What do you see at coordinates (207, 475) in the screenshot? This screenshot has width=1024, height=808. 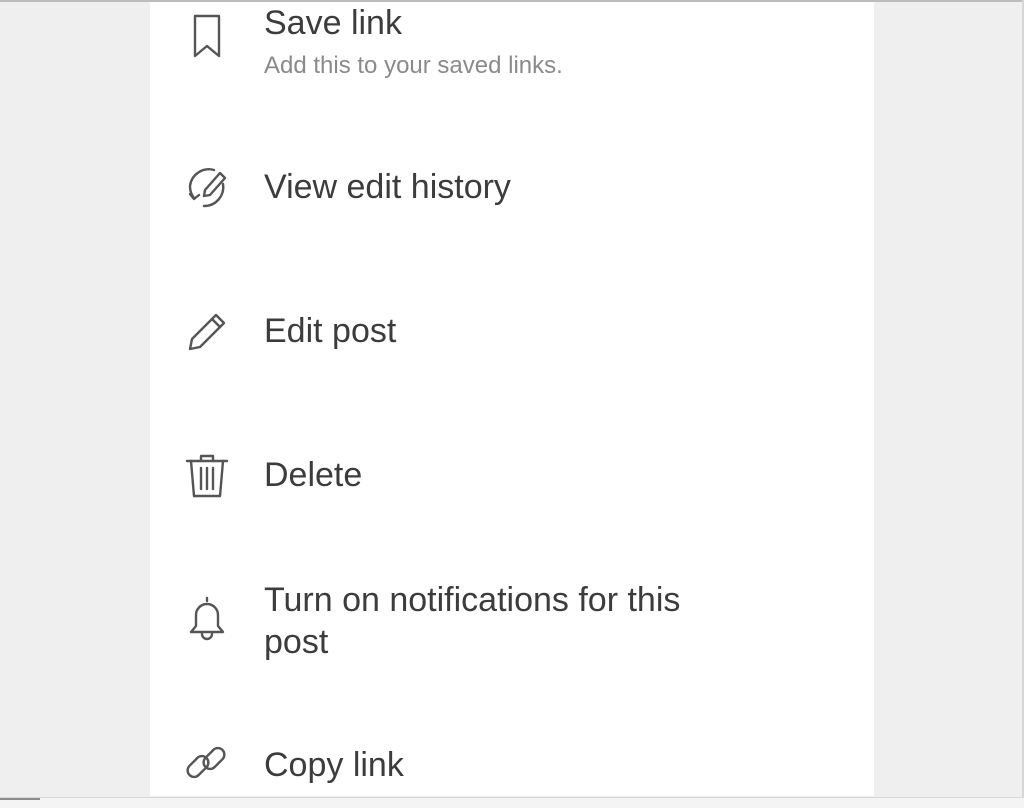 I see `trash-icon` at bounding box center [207, 475].